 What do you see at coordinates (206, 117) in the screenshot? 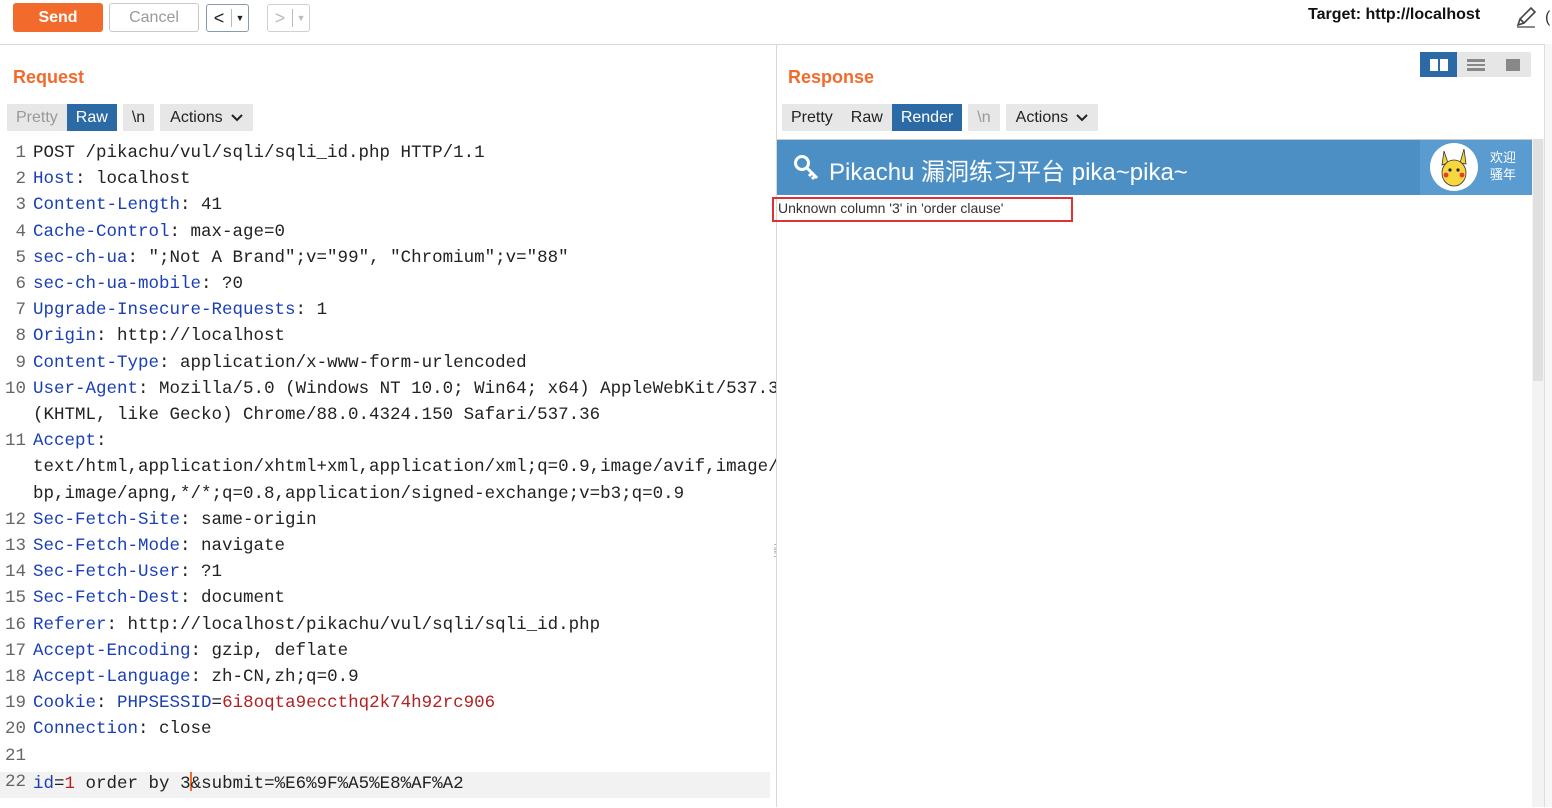
I see `request-actions-dropdown: Actions` at bounding box center [206, 117].